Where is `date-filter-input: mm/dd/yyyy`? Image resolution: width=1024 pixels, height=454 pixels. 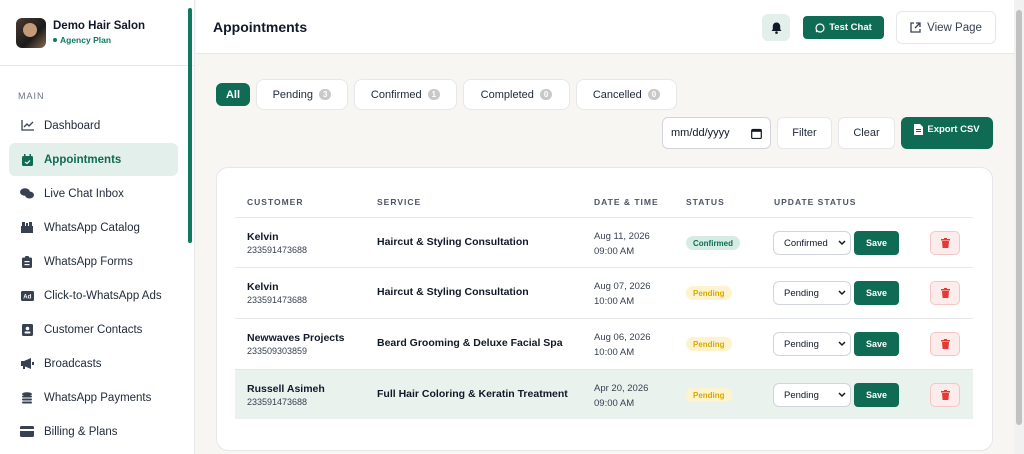 date-filter-input: mm/dd/yyyy is located at coordinates (716, 133).